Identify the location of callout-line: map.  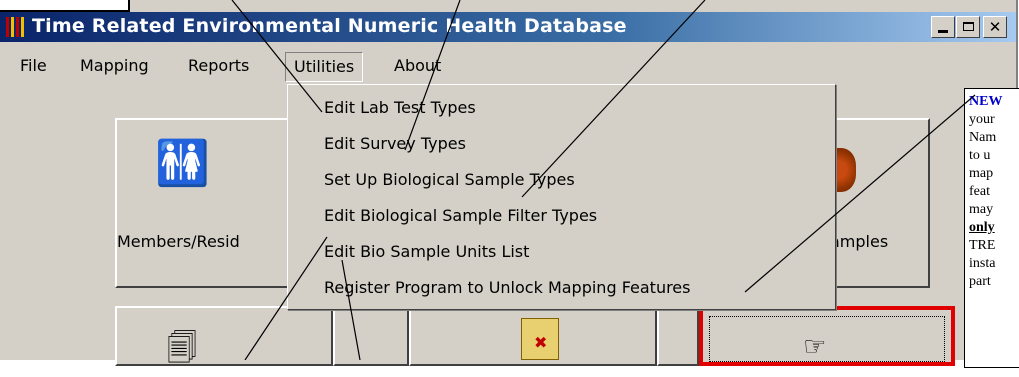
(981, 173).